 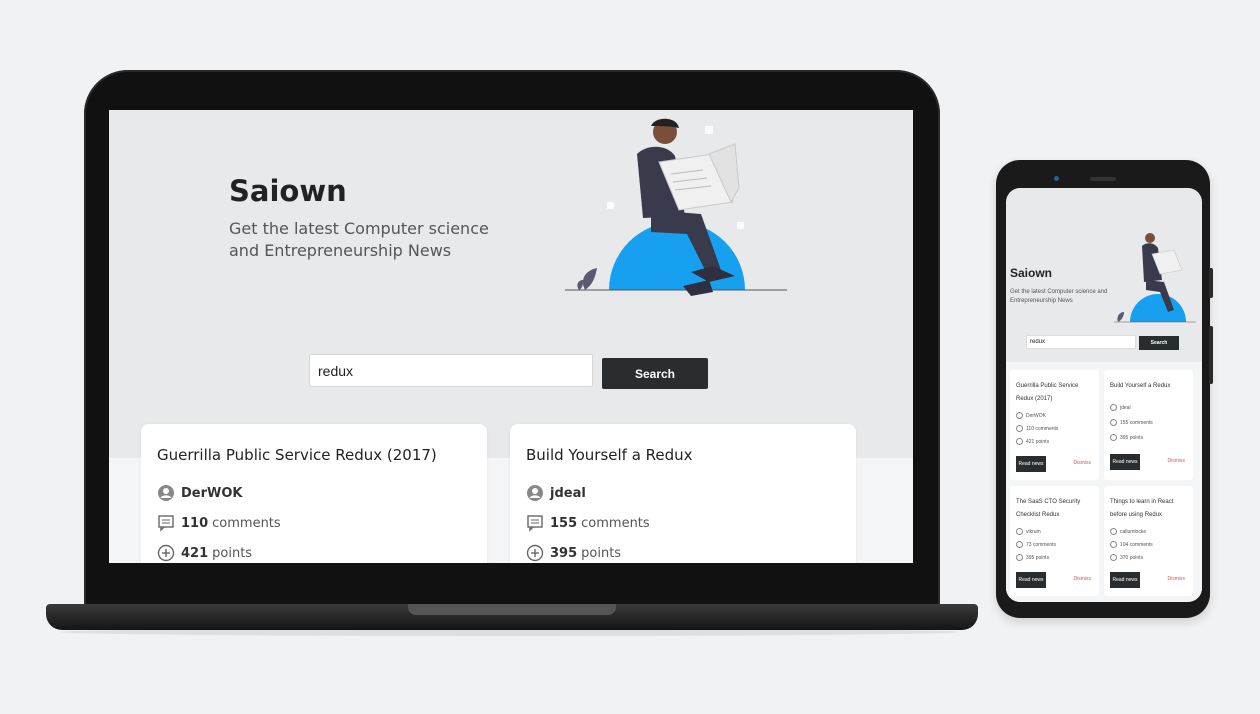 I want to click on laptop-hinge, so click(x=512, y=609).